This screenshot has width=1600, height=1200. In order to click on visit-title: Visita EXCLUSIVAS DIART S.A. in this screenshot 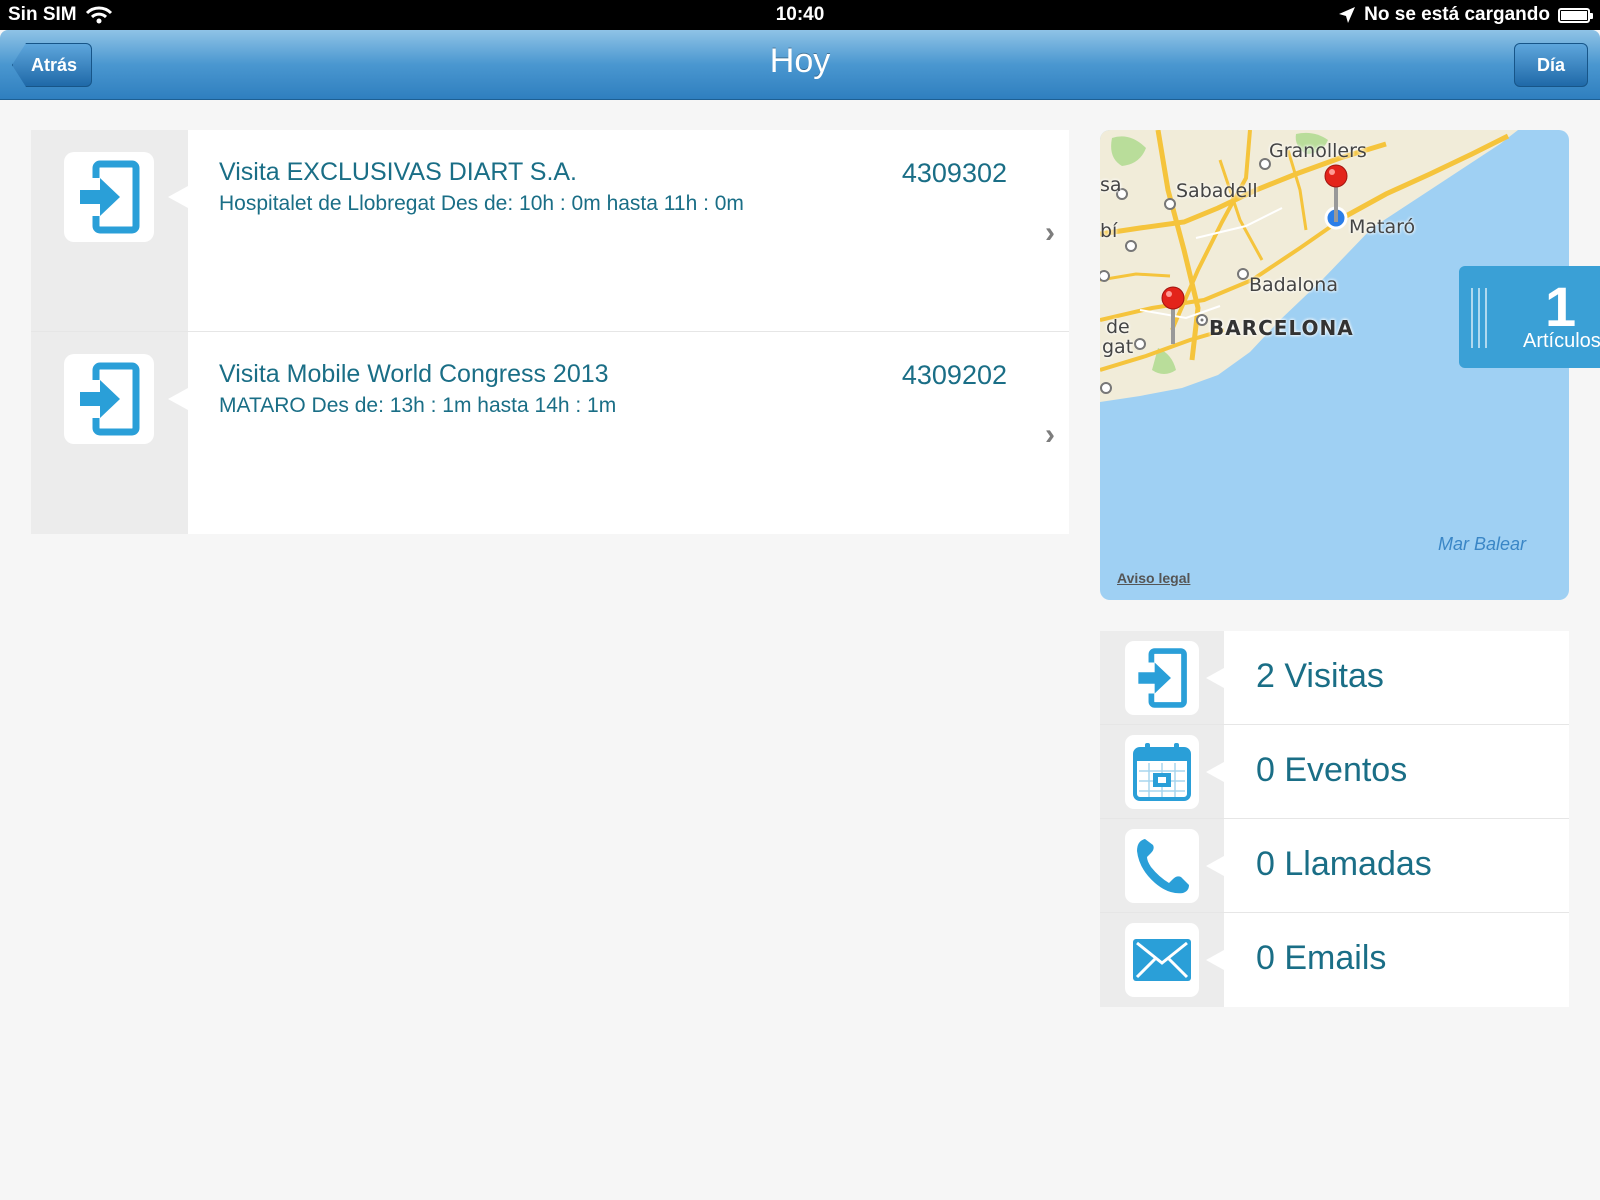, I will do `click(398, 172)`.